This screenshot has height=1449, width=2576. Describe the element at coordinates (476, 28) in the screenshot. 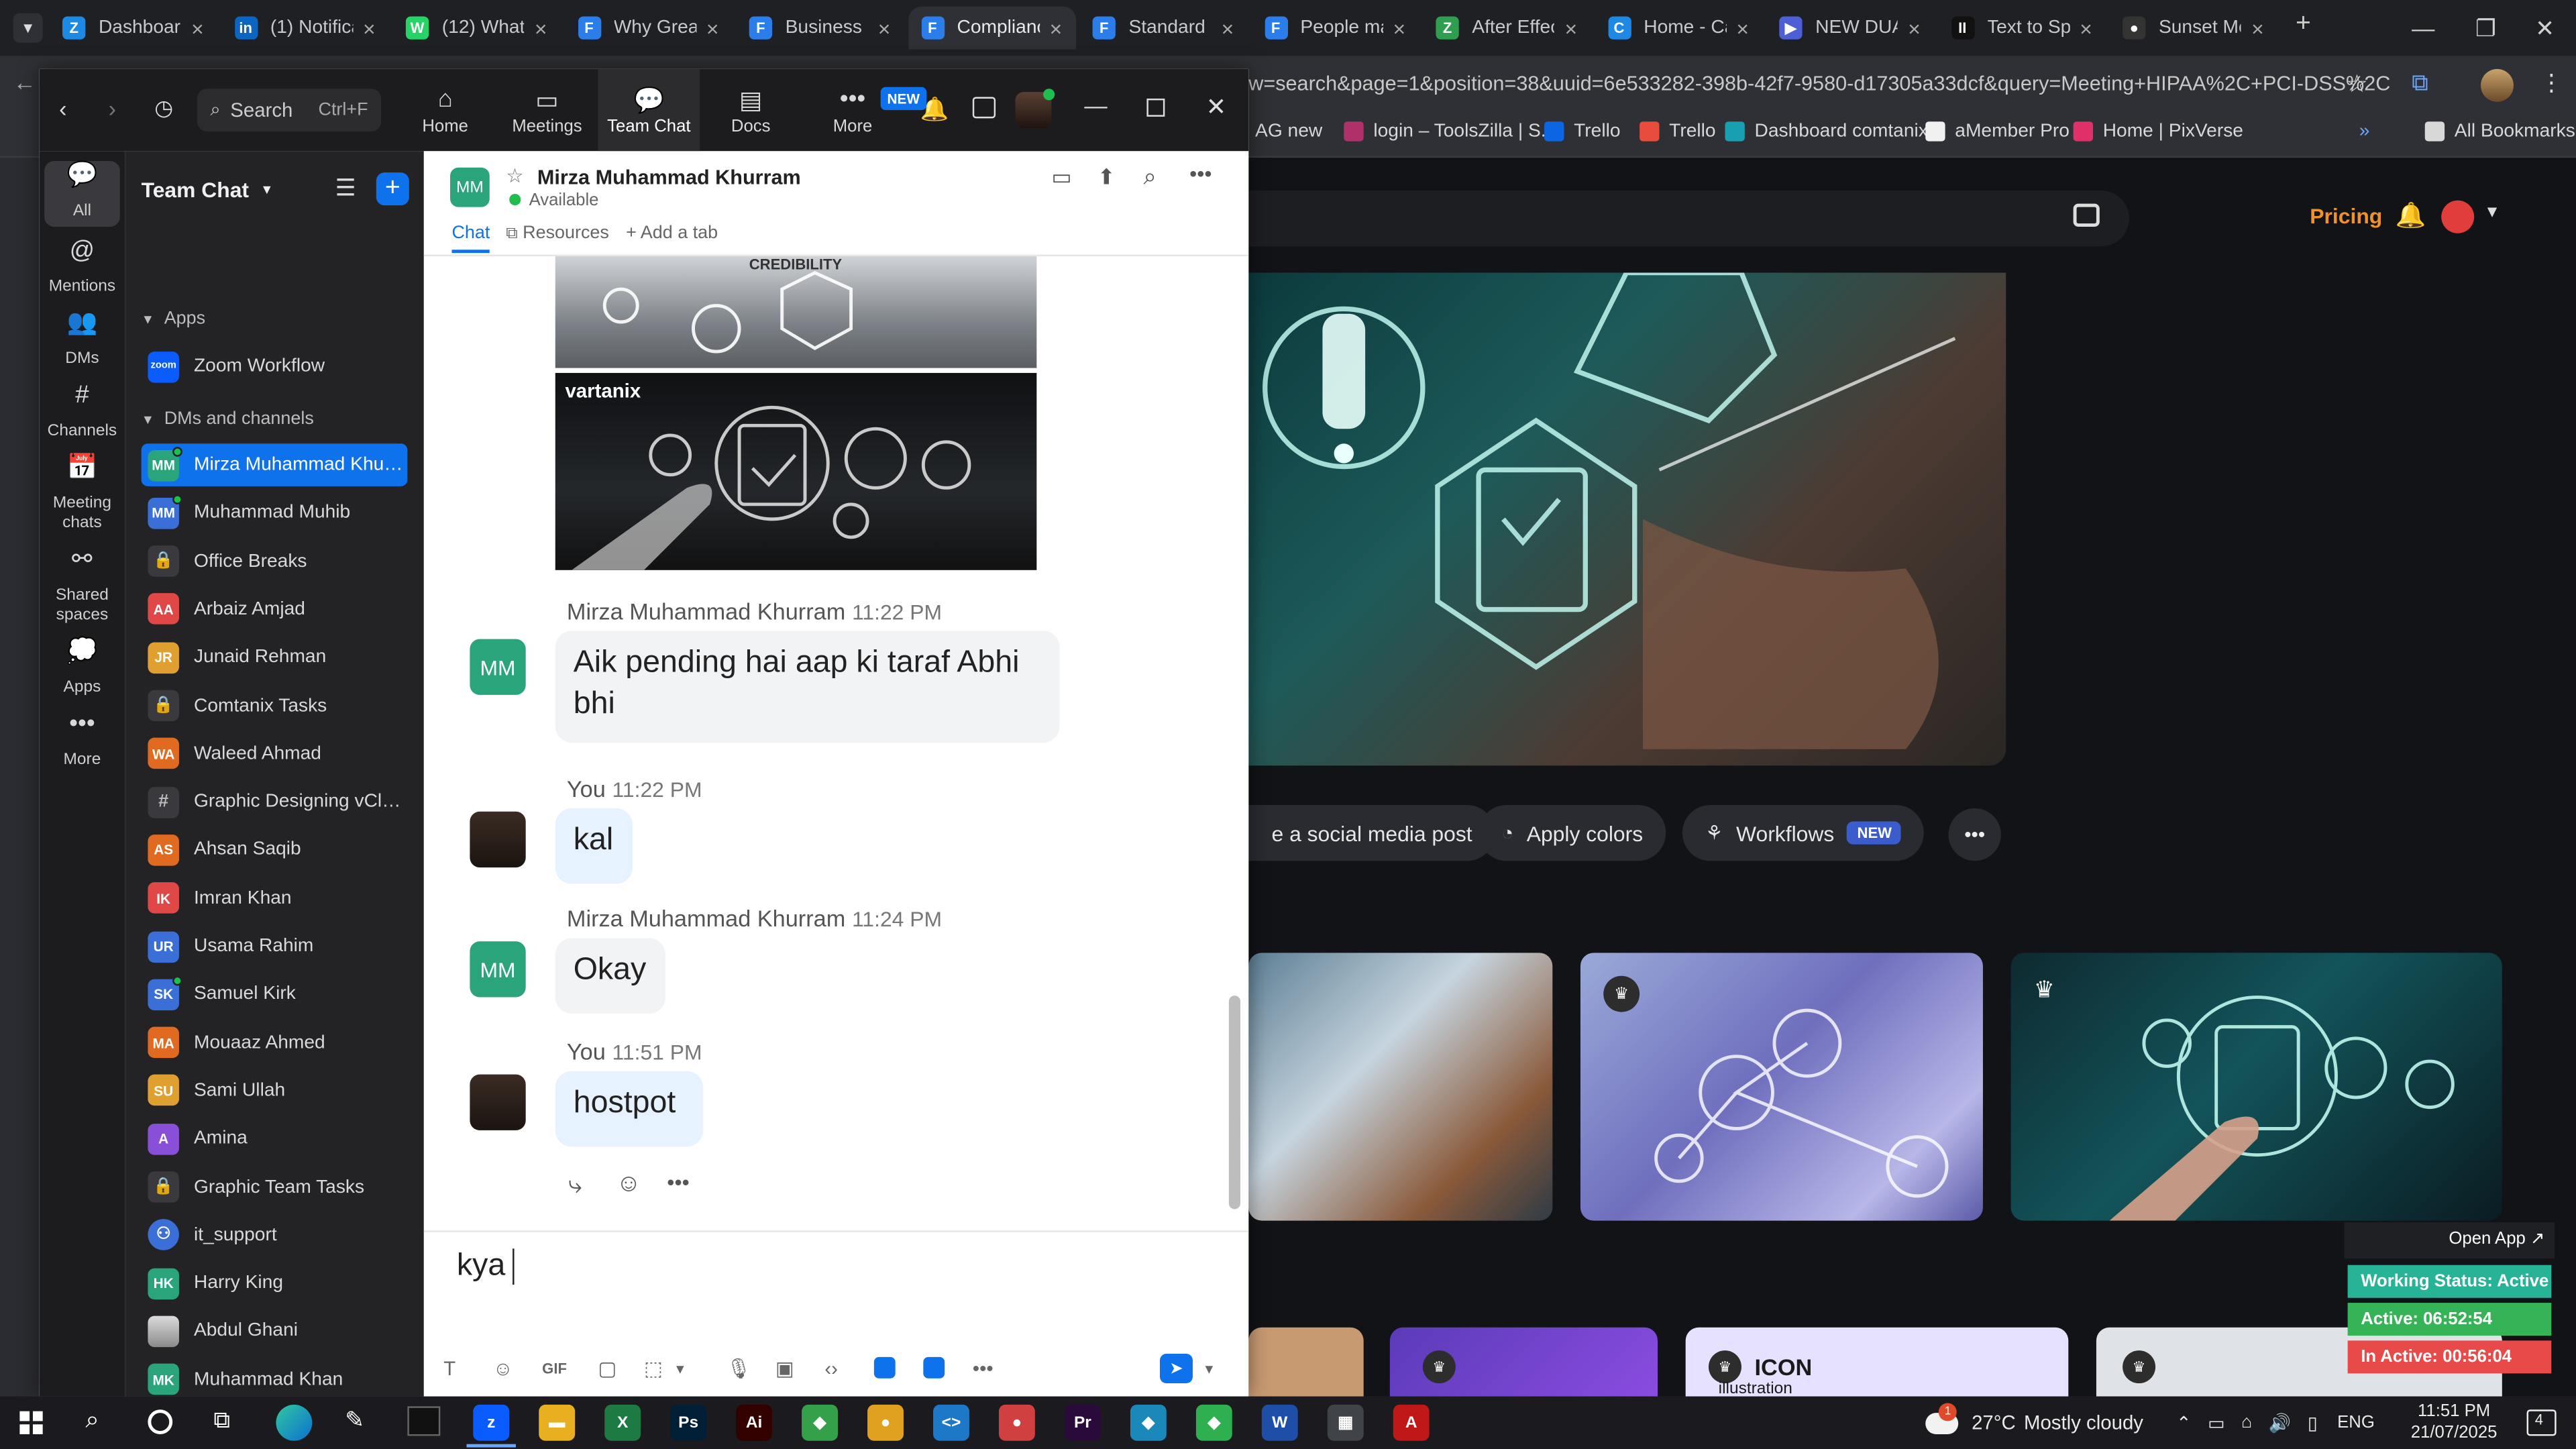

I see `browser-tab: W (12) WhatsA ×` at that location.